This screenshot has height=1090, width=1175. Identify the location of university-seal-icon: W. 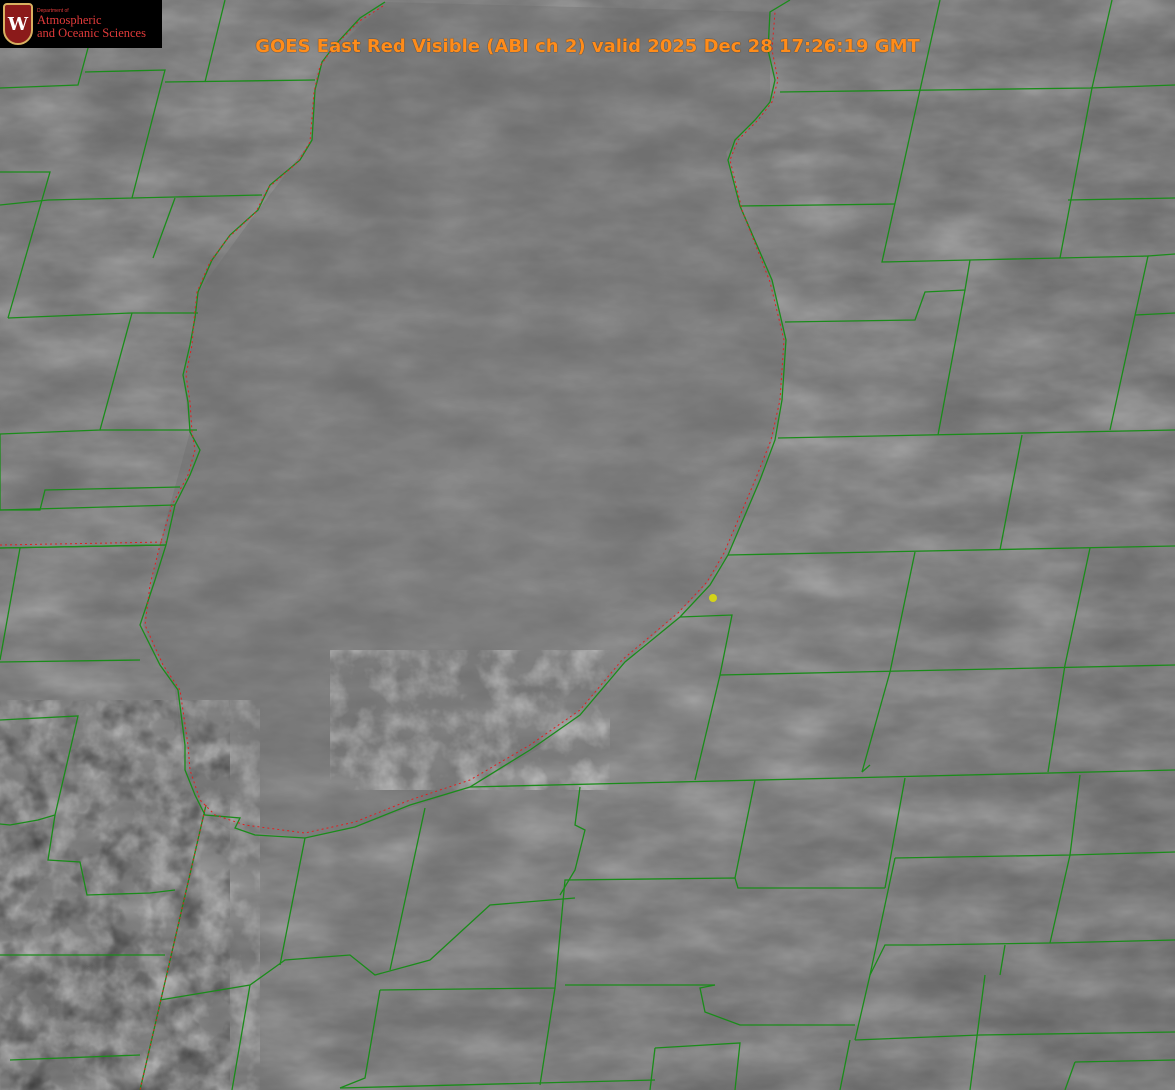
(18, 24).